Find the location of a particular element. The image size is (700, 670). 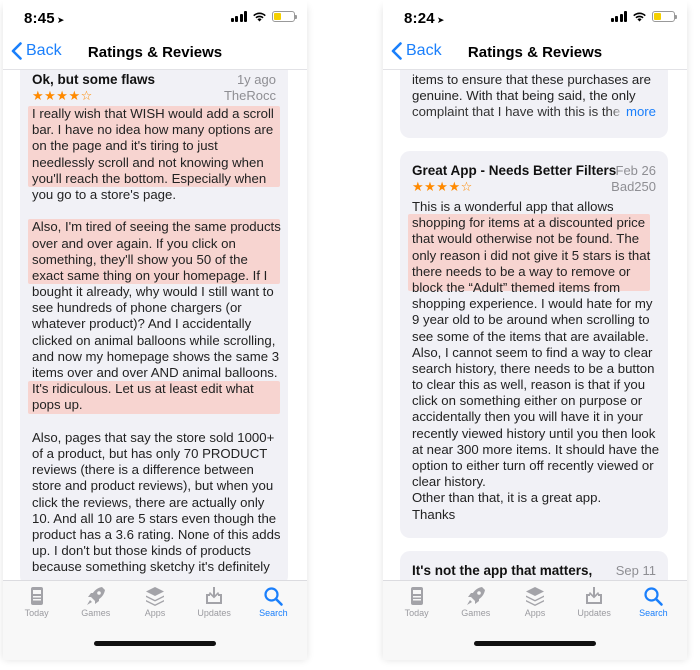

review-title: It's not the app that matters, is located at coordinates (502, 570).